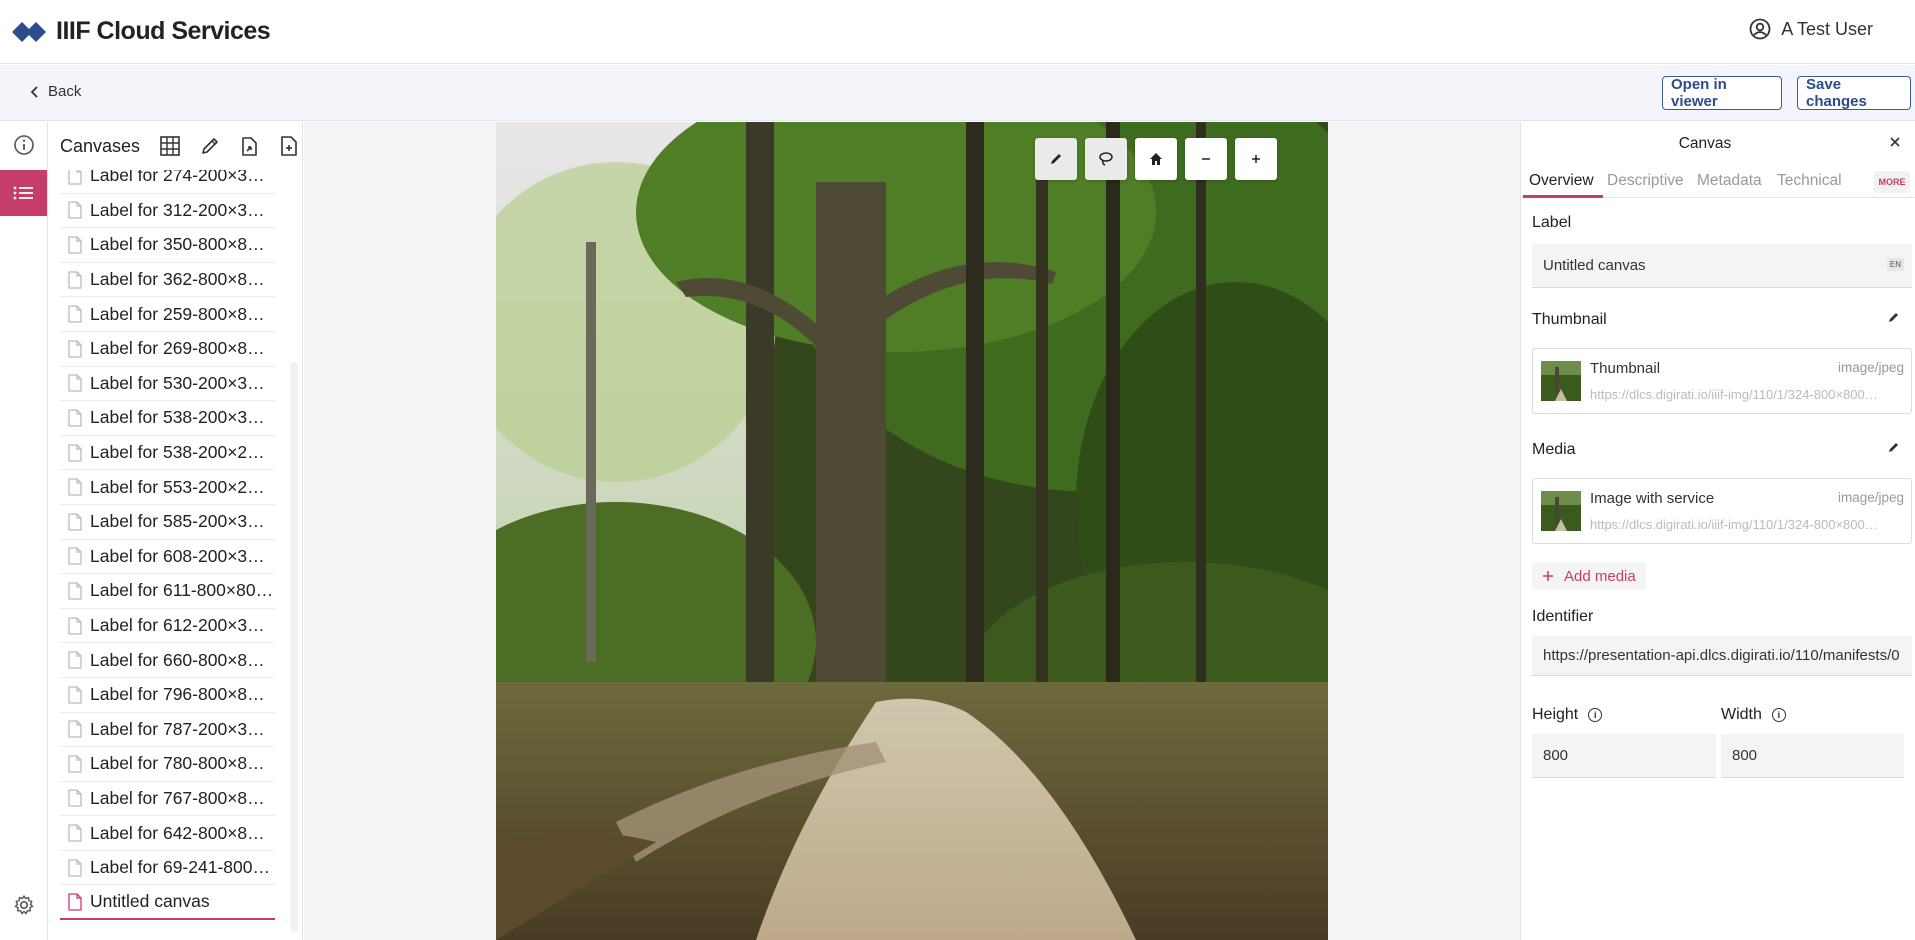  Describe the element at coordinates (1892, 182) in the screenshot. I see `more-tabs-button: MORE` at that location.